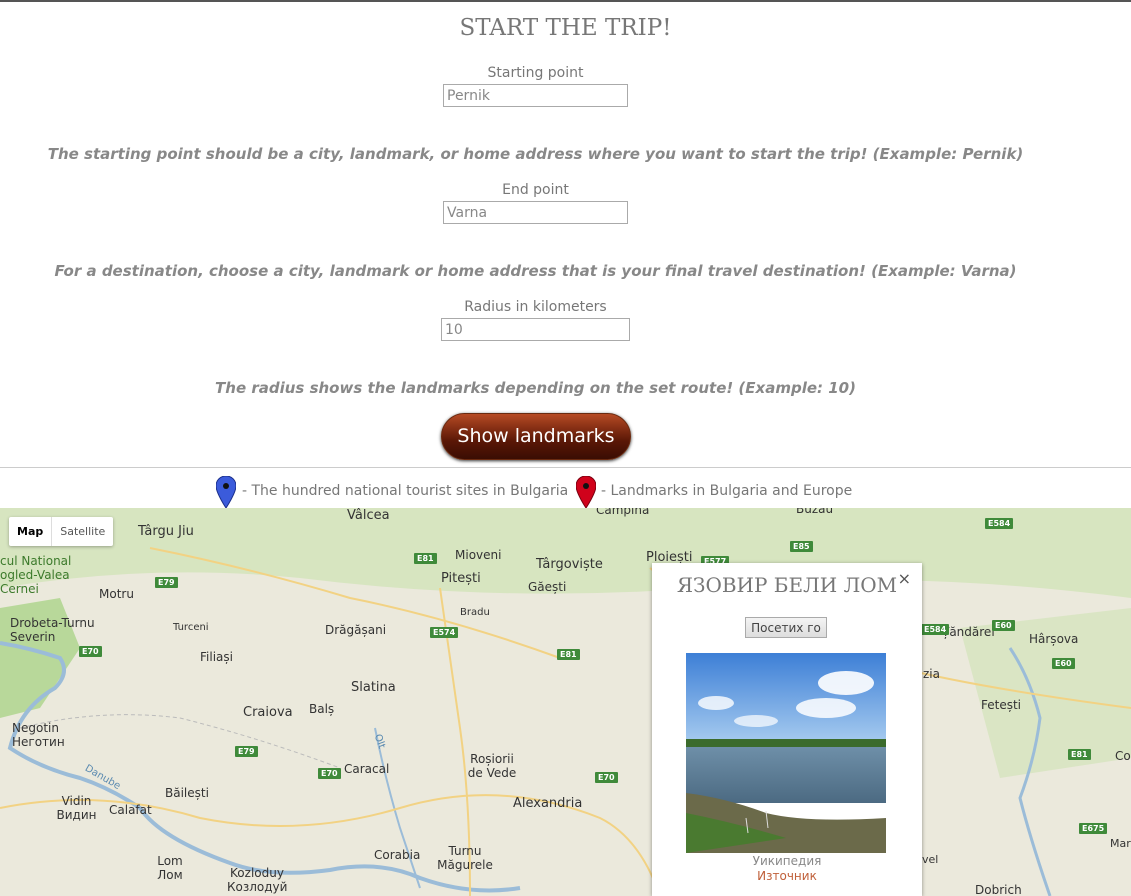 This screenshot has width=1131, height=896. Describe the element at coordinates (82, 531) in the screenshot. I see `map-type-satellite-button: Satellite` at that location.